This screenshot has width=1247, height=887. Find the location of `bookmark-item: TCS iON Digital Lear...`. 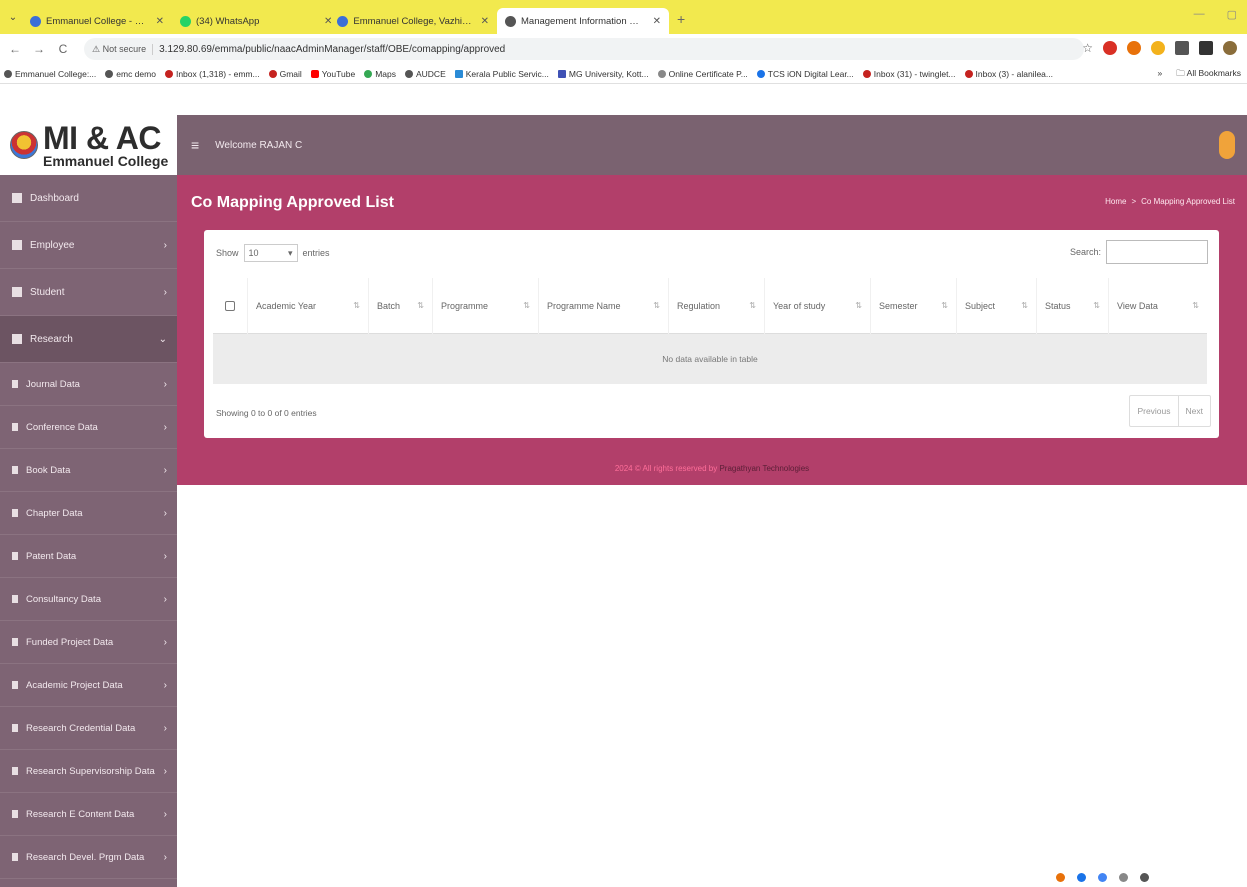

bookmark-item: TCS iON Digital Lear... is located at coordinates (805, 74).